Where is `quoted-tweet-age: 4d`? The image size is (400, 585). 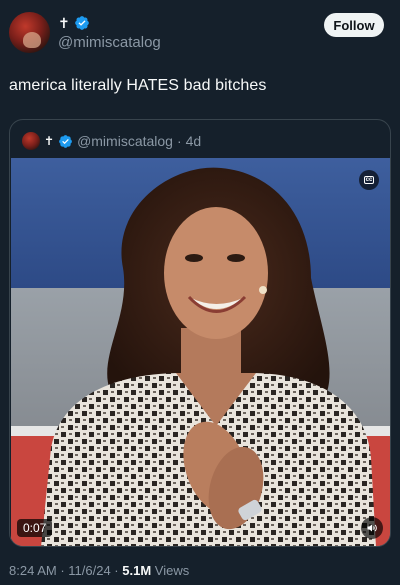 quoted-tweet-age: 4d is located at coordinates (193, 141).